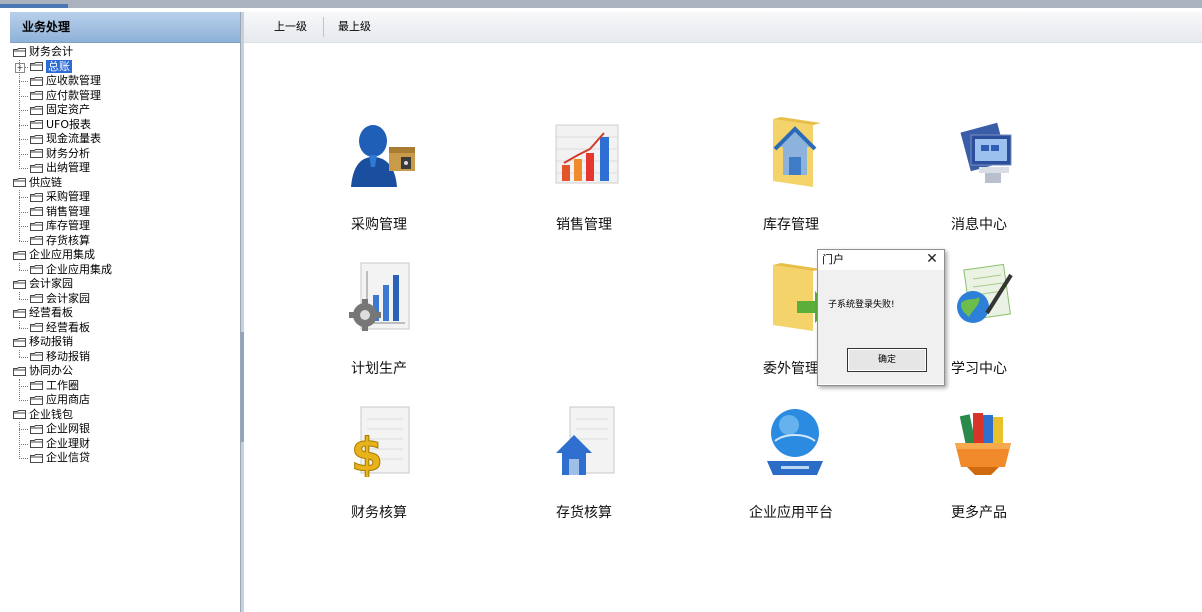 The width and height of the screenshot is (1202, 612). I want to click on tree-item-label: UFO报表, so click(69, 124).